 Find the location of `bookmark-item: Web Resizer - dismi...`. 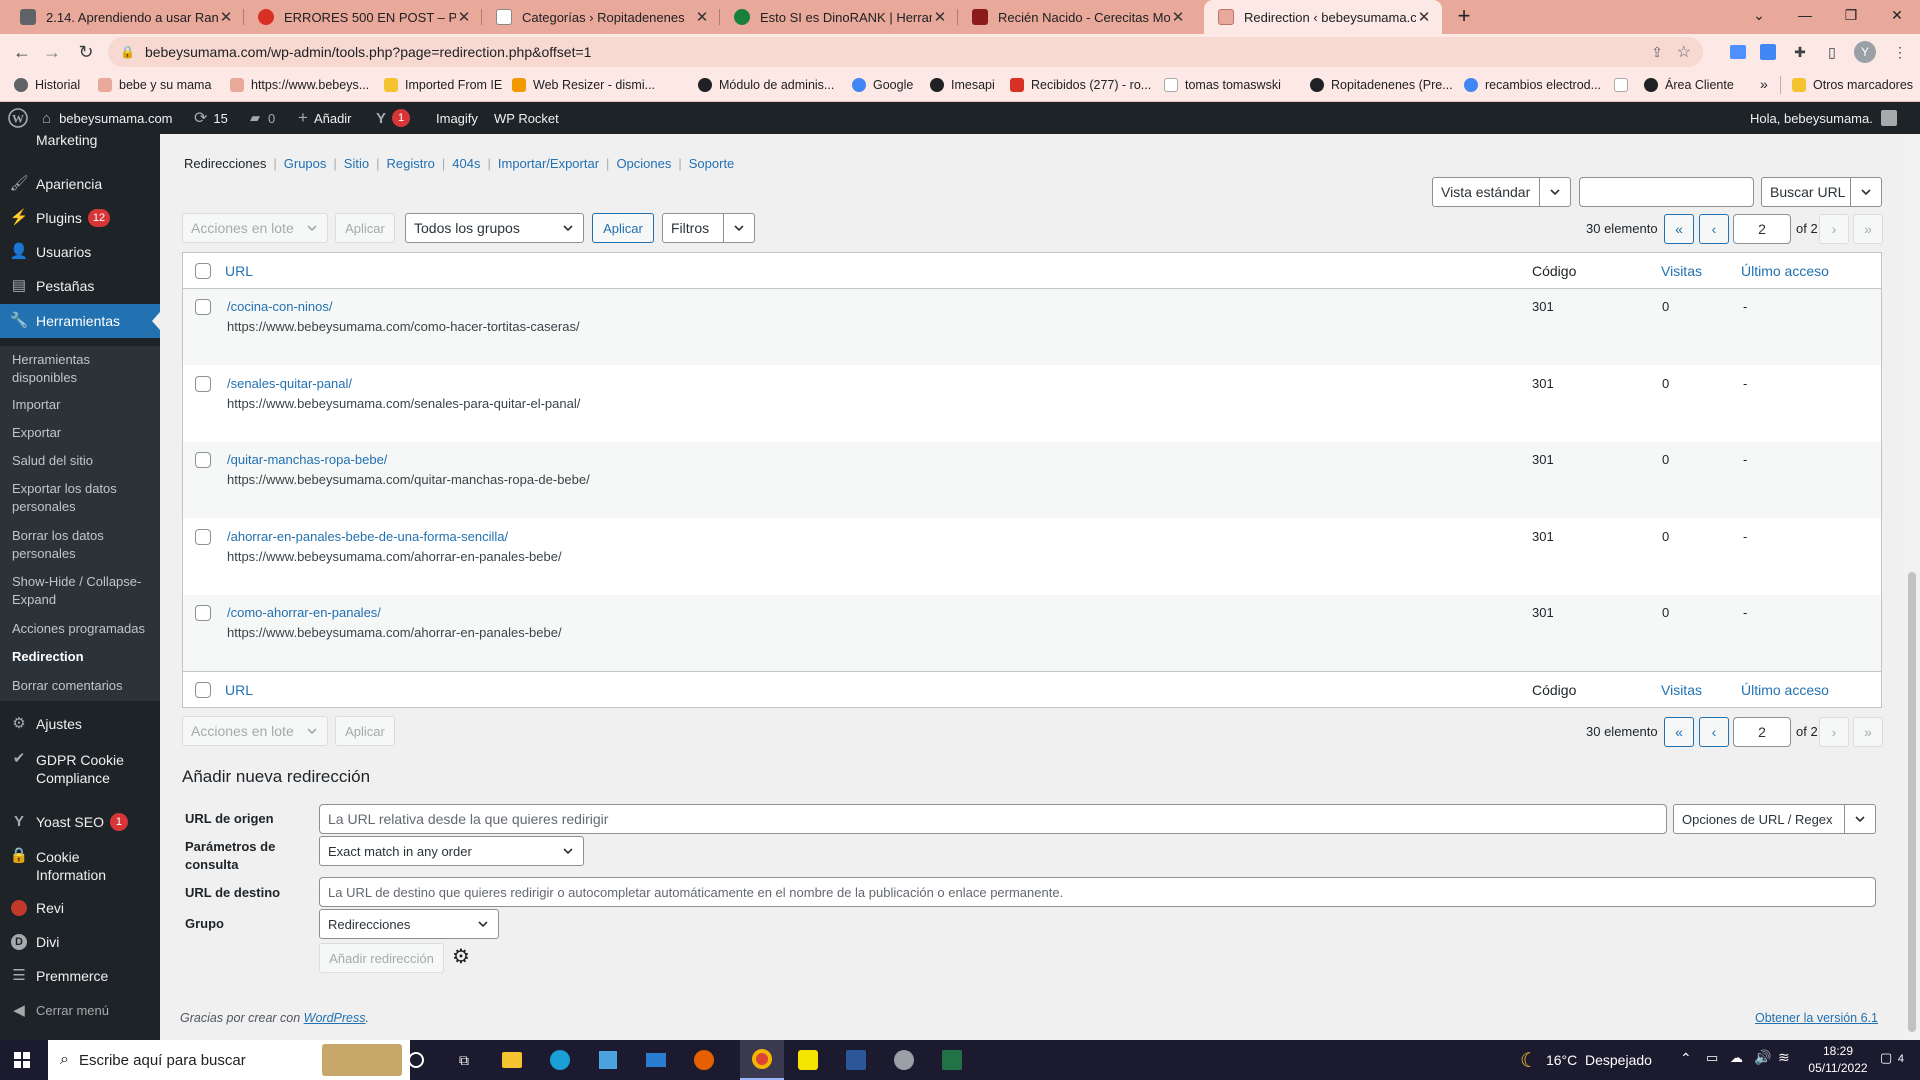

bookmark-item: Web Resizer - dismi... is located at coordinates (583, 85).